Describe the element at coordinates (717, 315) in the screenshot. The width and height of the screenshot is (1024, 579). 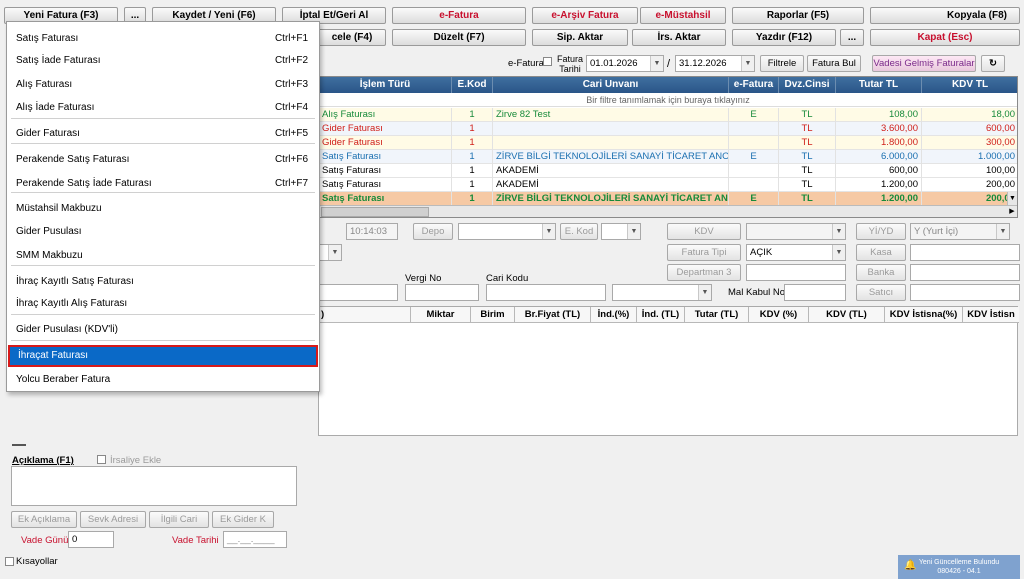
I see `detail-col-tutar: Tutar (TL)` at that location.